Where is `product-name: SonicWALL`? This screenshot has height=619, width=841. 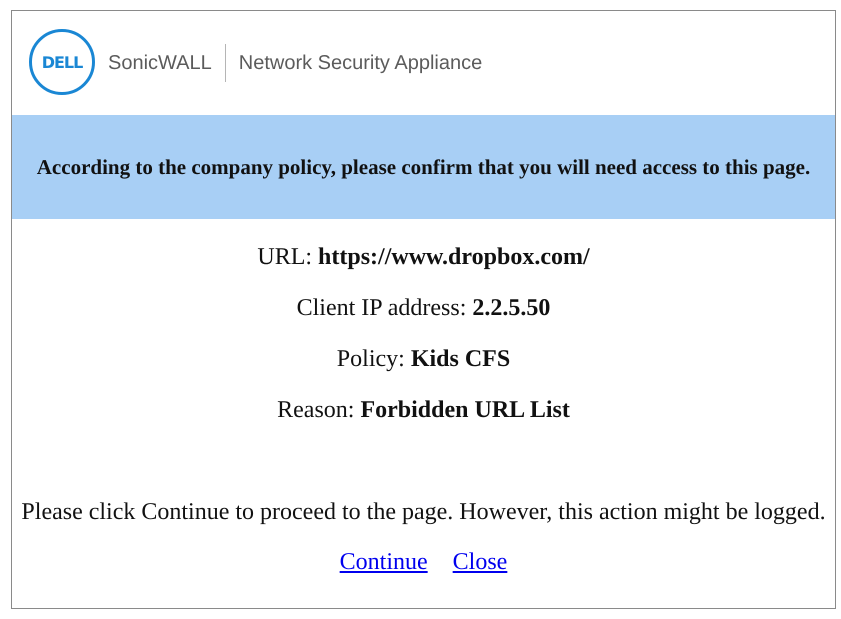 product-name: SonicWALL is located at coordinates (160, 63).